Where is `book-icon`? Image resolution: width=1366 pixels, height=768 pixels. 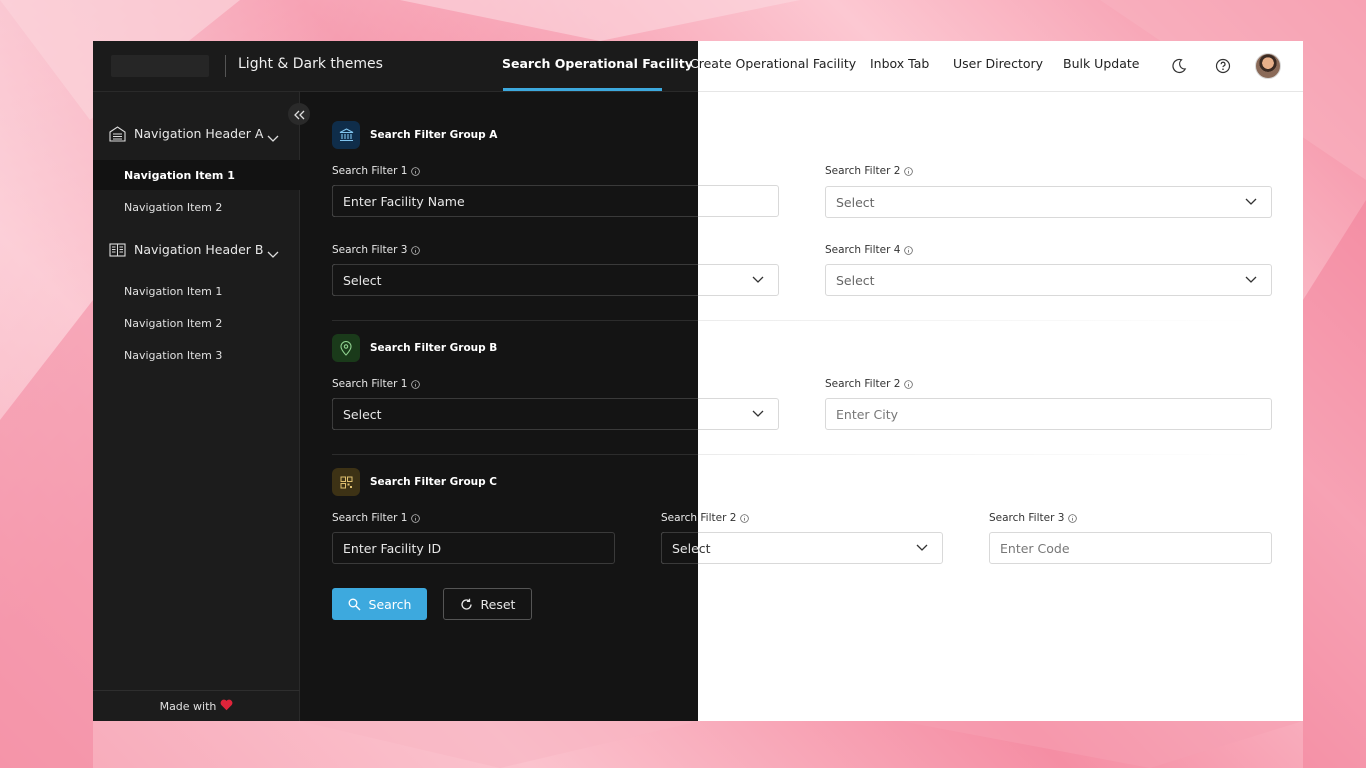
book-icon is located at coordinates (117, 252).